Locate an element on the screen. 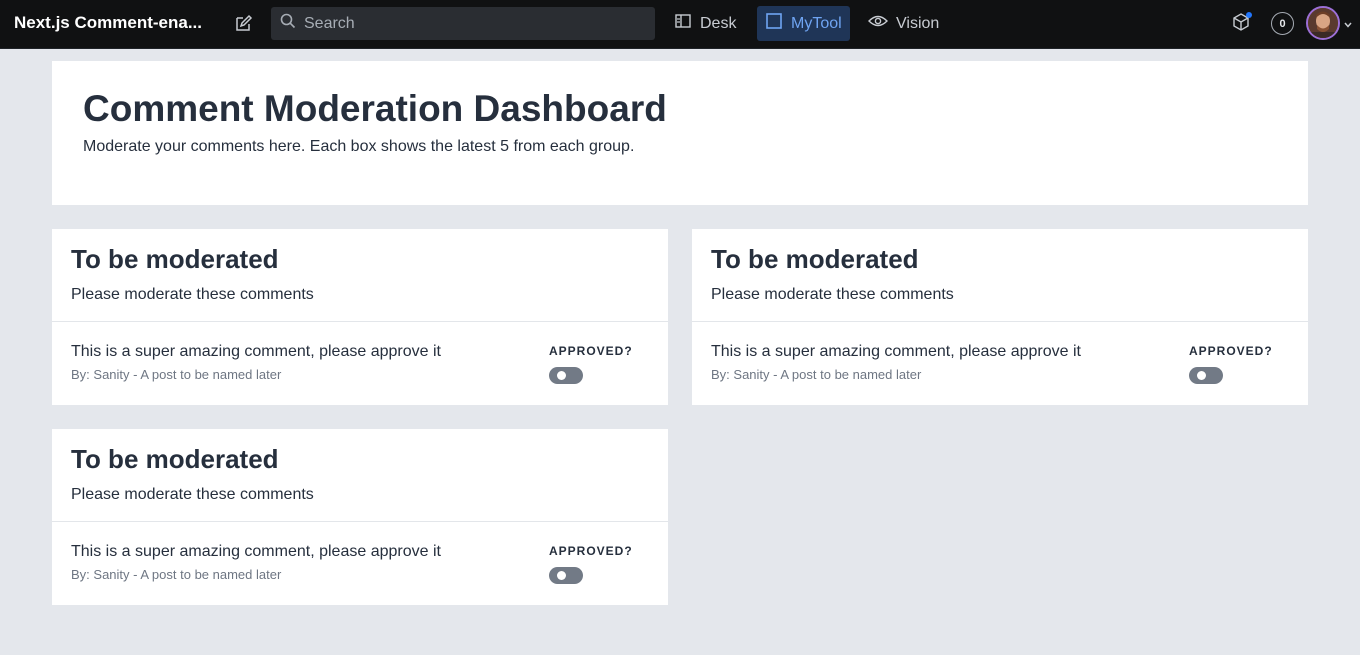 This screenshot has height=655, width=1360. tab-vision: Vision is located at coordinates (903, 23).